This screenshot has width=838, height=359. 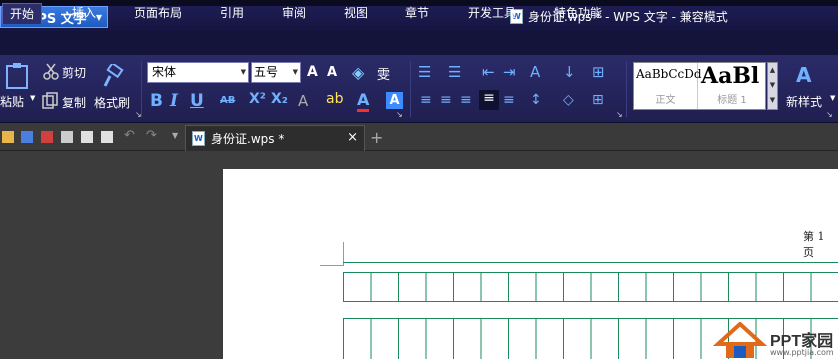 I want to click on scissors-icon, so click(x=51, y=72).